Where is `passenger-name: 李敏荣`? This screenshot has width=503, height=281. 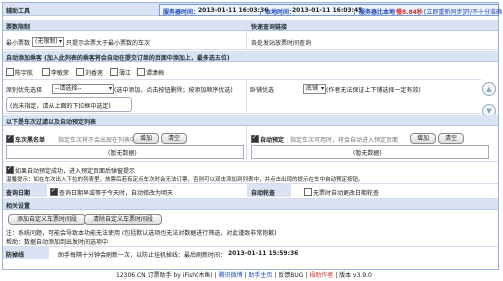 passenger-name: 李敏荣 is located at coordinates (60, 73).